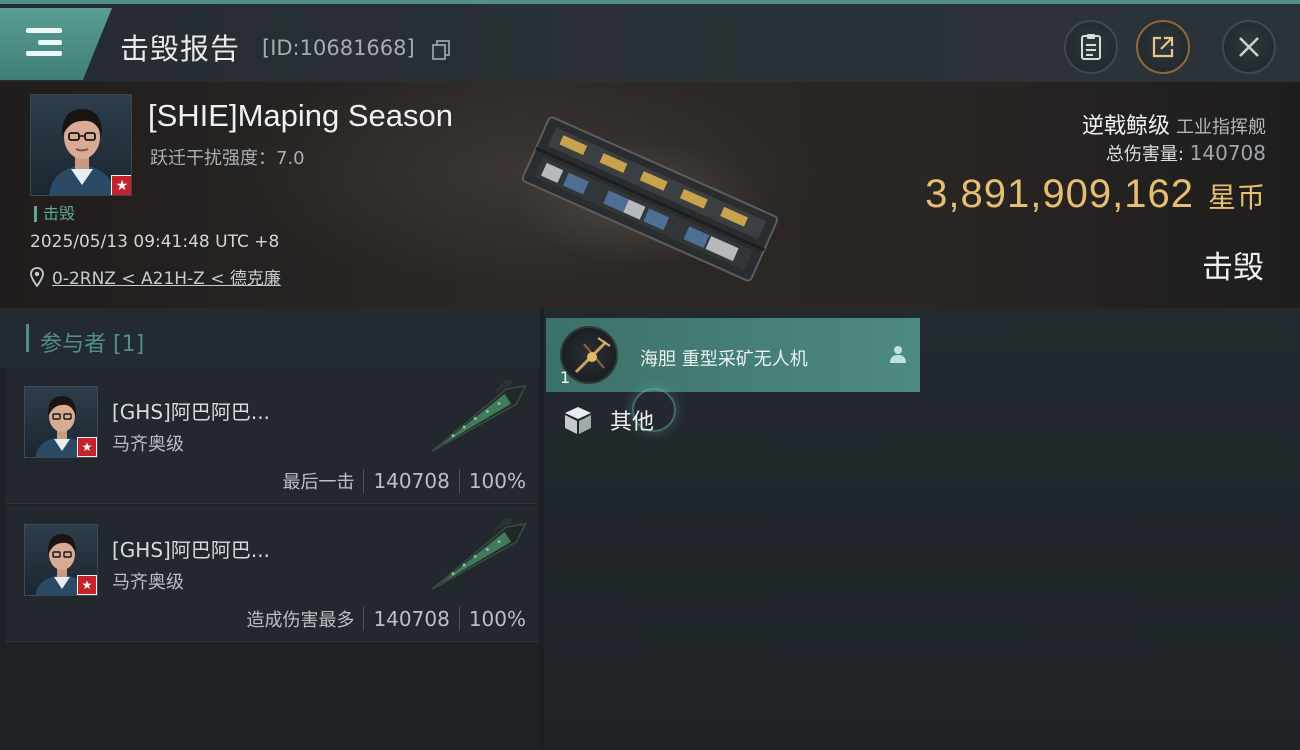 The image size is (1300, 750). Describe the element at coordinates (270, 338) in the screenshot. I see `participants-header: 参与者 [1]` at that location.